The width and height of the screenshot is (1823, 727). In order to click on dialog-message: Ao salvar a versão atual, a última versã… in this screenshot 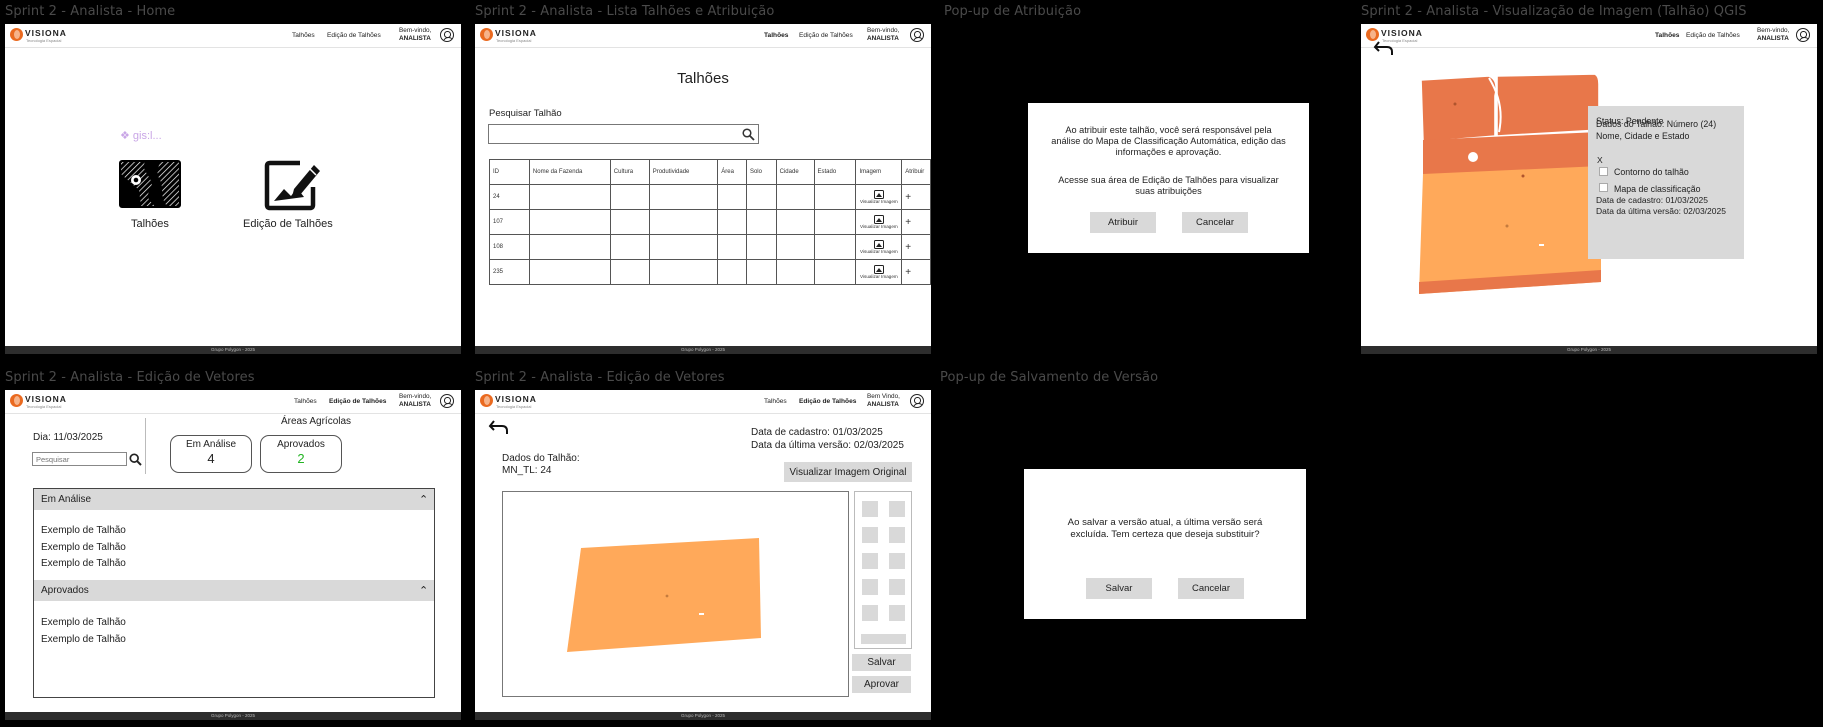, I will do `click(1165, 528)`.